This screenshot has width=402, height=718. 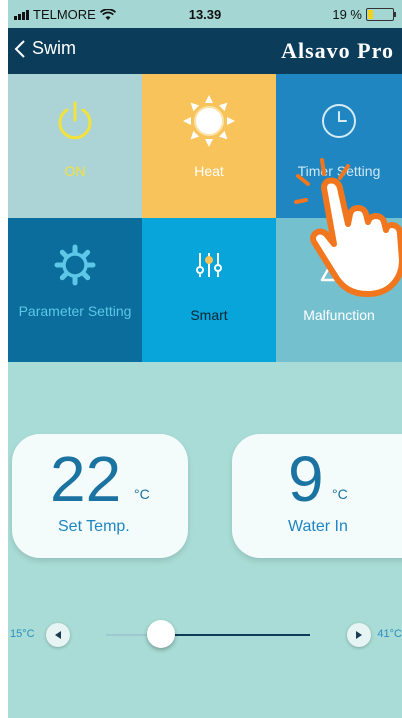 I want to click on malfunction-label: Malfunction, so click(x=339, y=315).